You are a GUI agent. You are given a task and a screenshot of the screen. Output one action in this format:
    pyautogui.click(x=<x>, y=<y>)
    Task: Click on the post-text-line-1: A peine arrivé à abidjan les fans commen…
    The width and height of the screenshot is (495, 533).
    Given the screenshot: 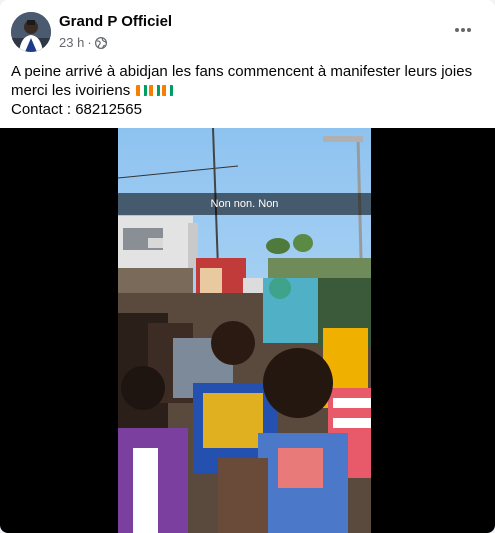 What is the action you would take?
    pyautogui.click(x=242, y=71)
    